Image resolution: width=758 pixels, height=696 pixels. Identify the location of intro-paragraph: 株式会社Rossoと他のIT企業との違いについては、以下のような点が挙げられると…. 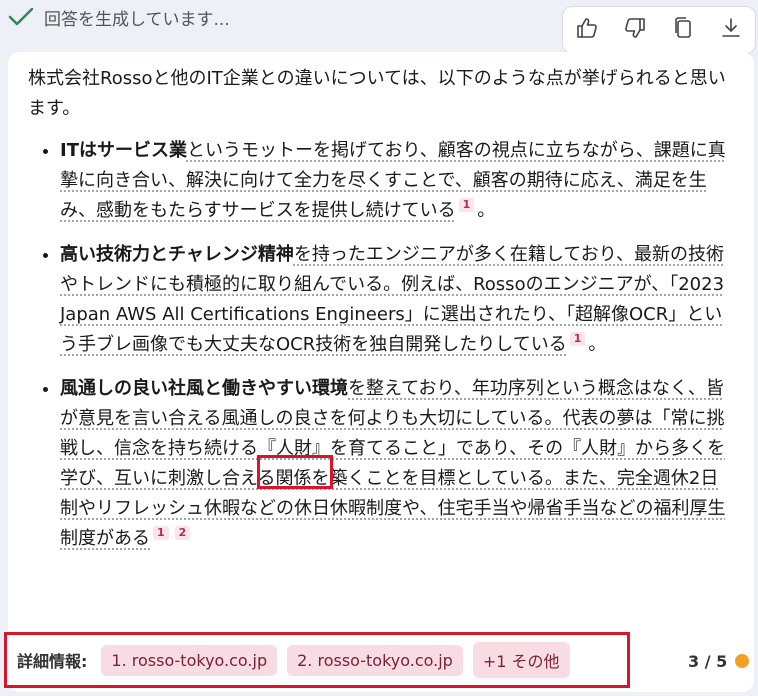
(377, 93).